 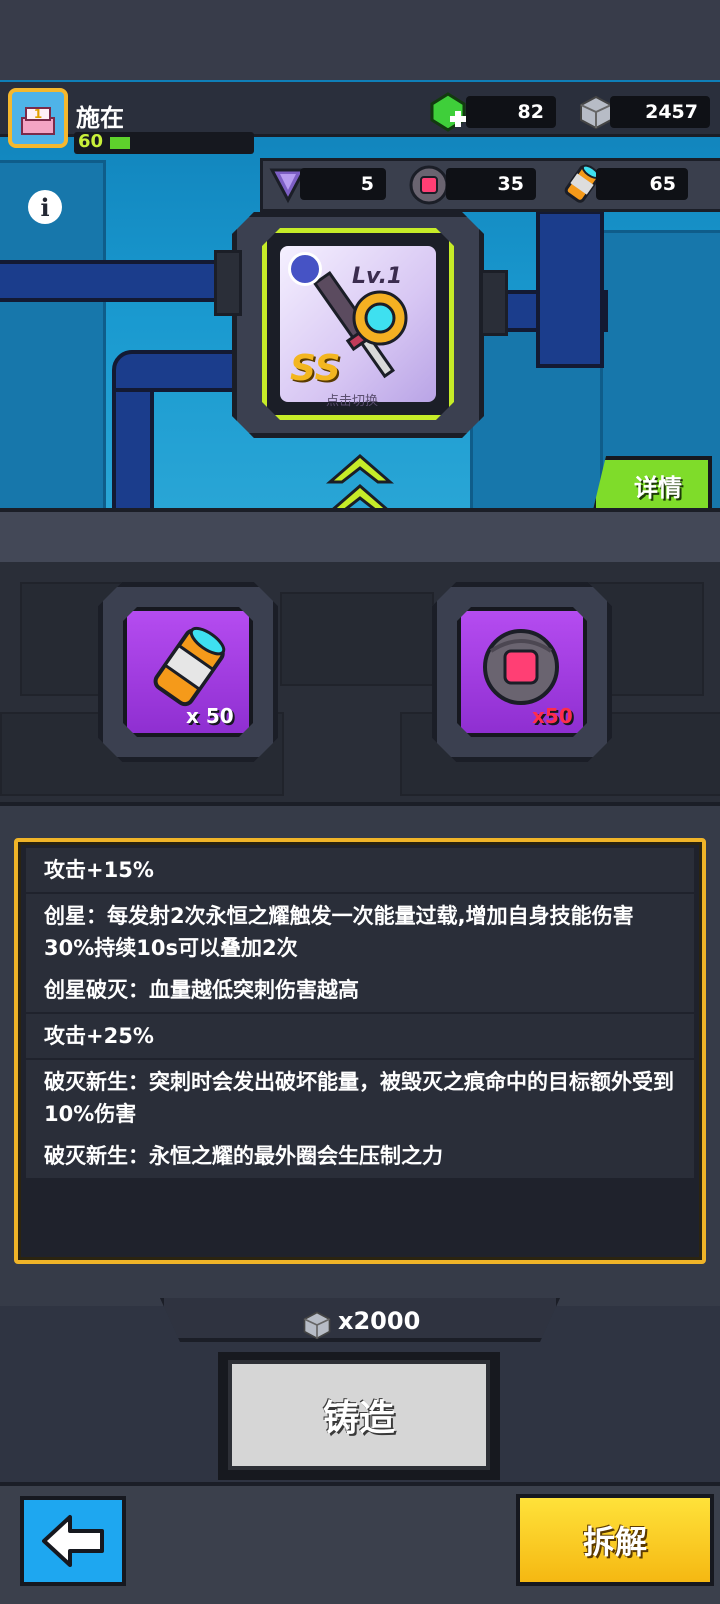 I want to click on forge-cost: x2000, so click(x=379, y=1321).